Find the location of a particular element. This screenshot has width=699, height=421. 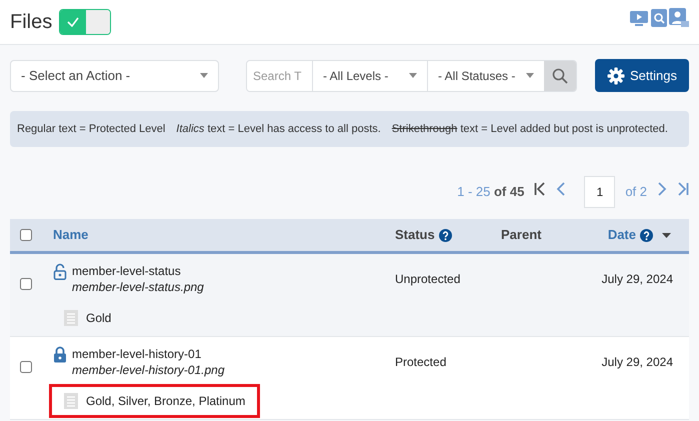

search-icon is located at coordinates (560, 76).